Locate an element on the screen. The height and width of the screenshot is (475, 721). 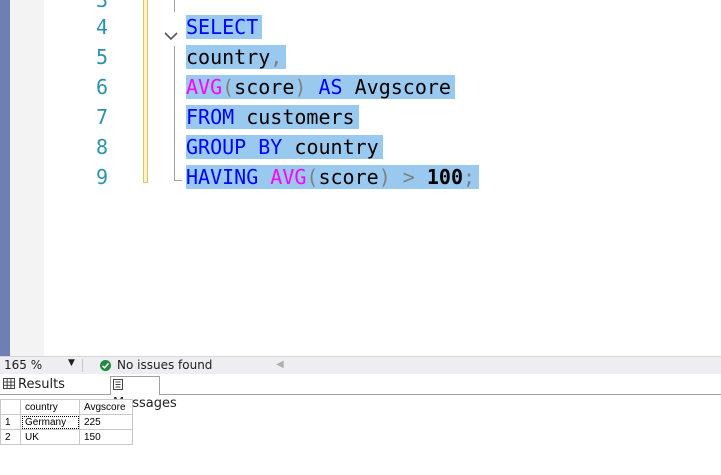
tab-messages: Messages is located at coordinates (143, 393).